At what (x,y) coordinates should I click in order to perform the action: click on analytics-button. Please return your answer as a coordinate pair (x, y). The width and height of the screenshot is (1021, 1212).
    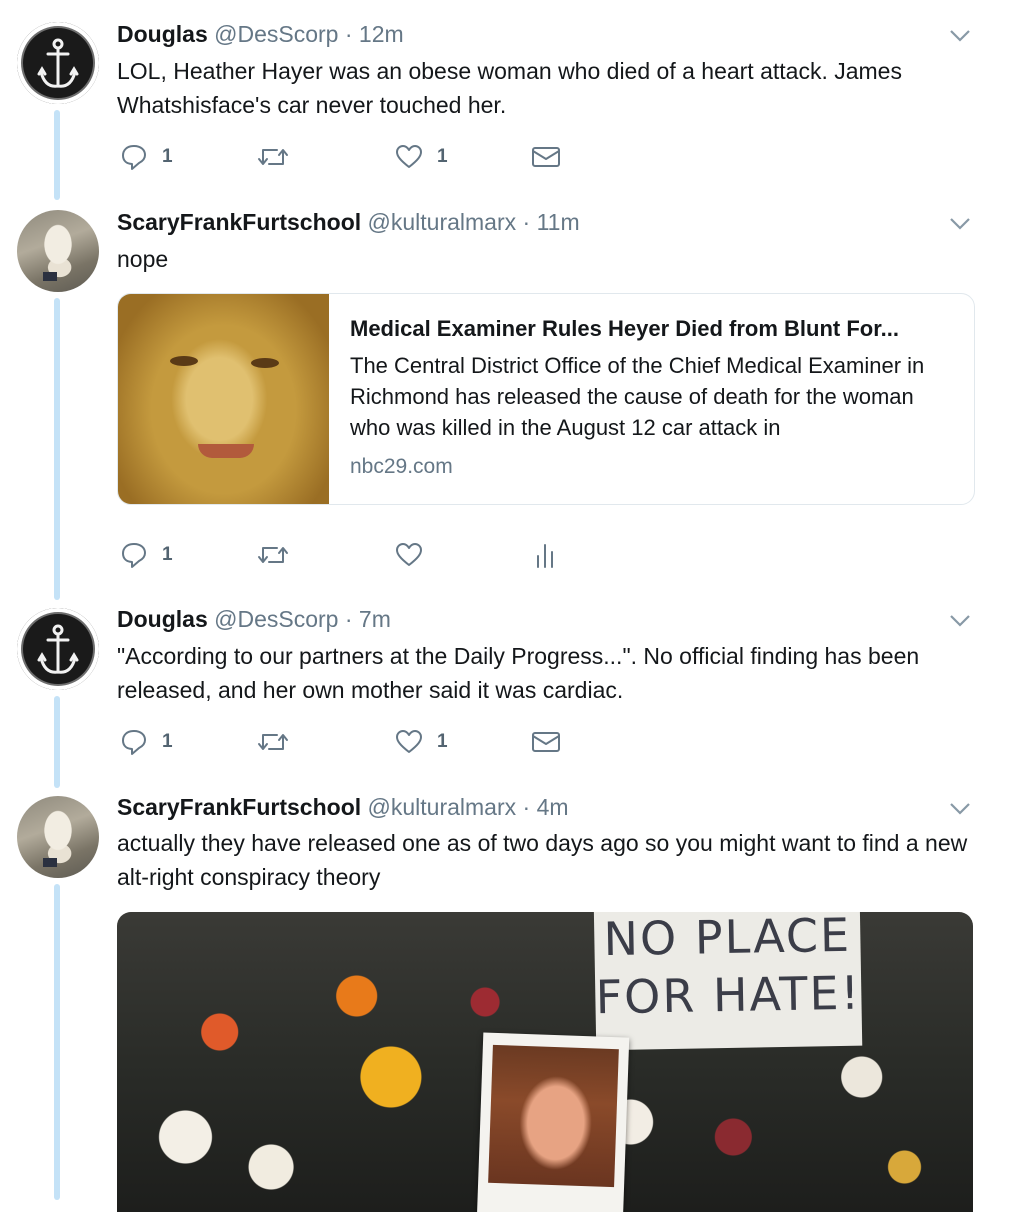
    Looking at the image, I should click on (545, 555).